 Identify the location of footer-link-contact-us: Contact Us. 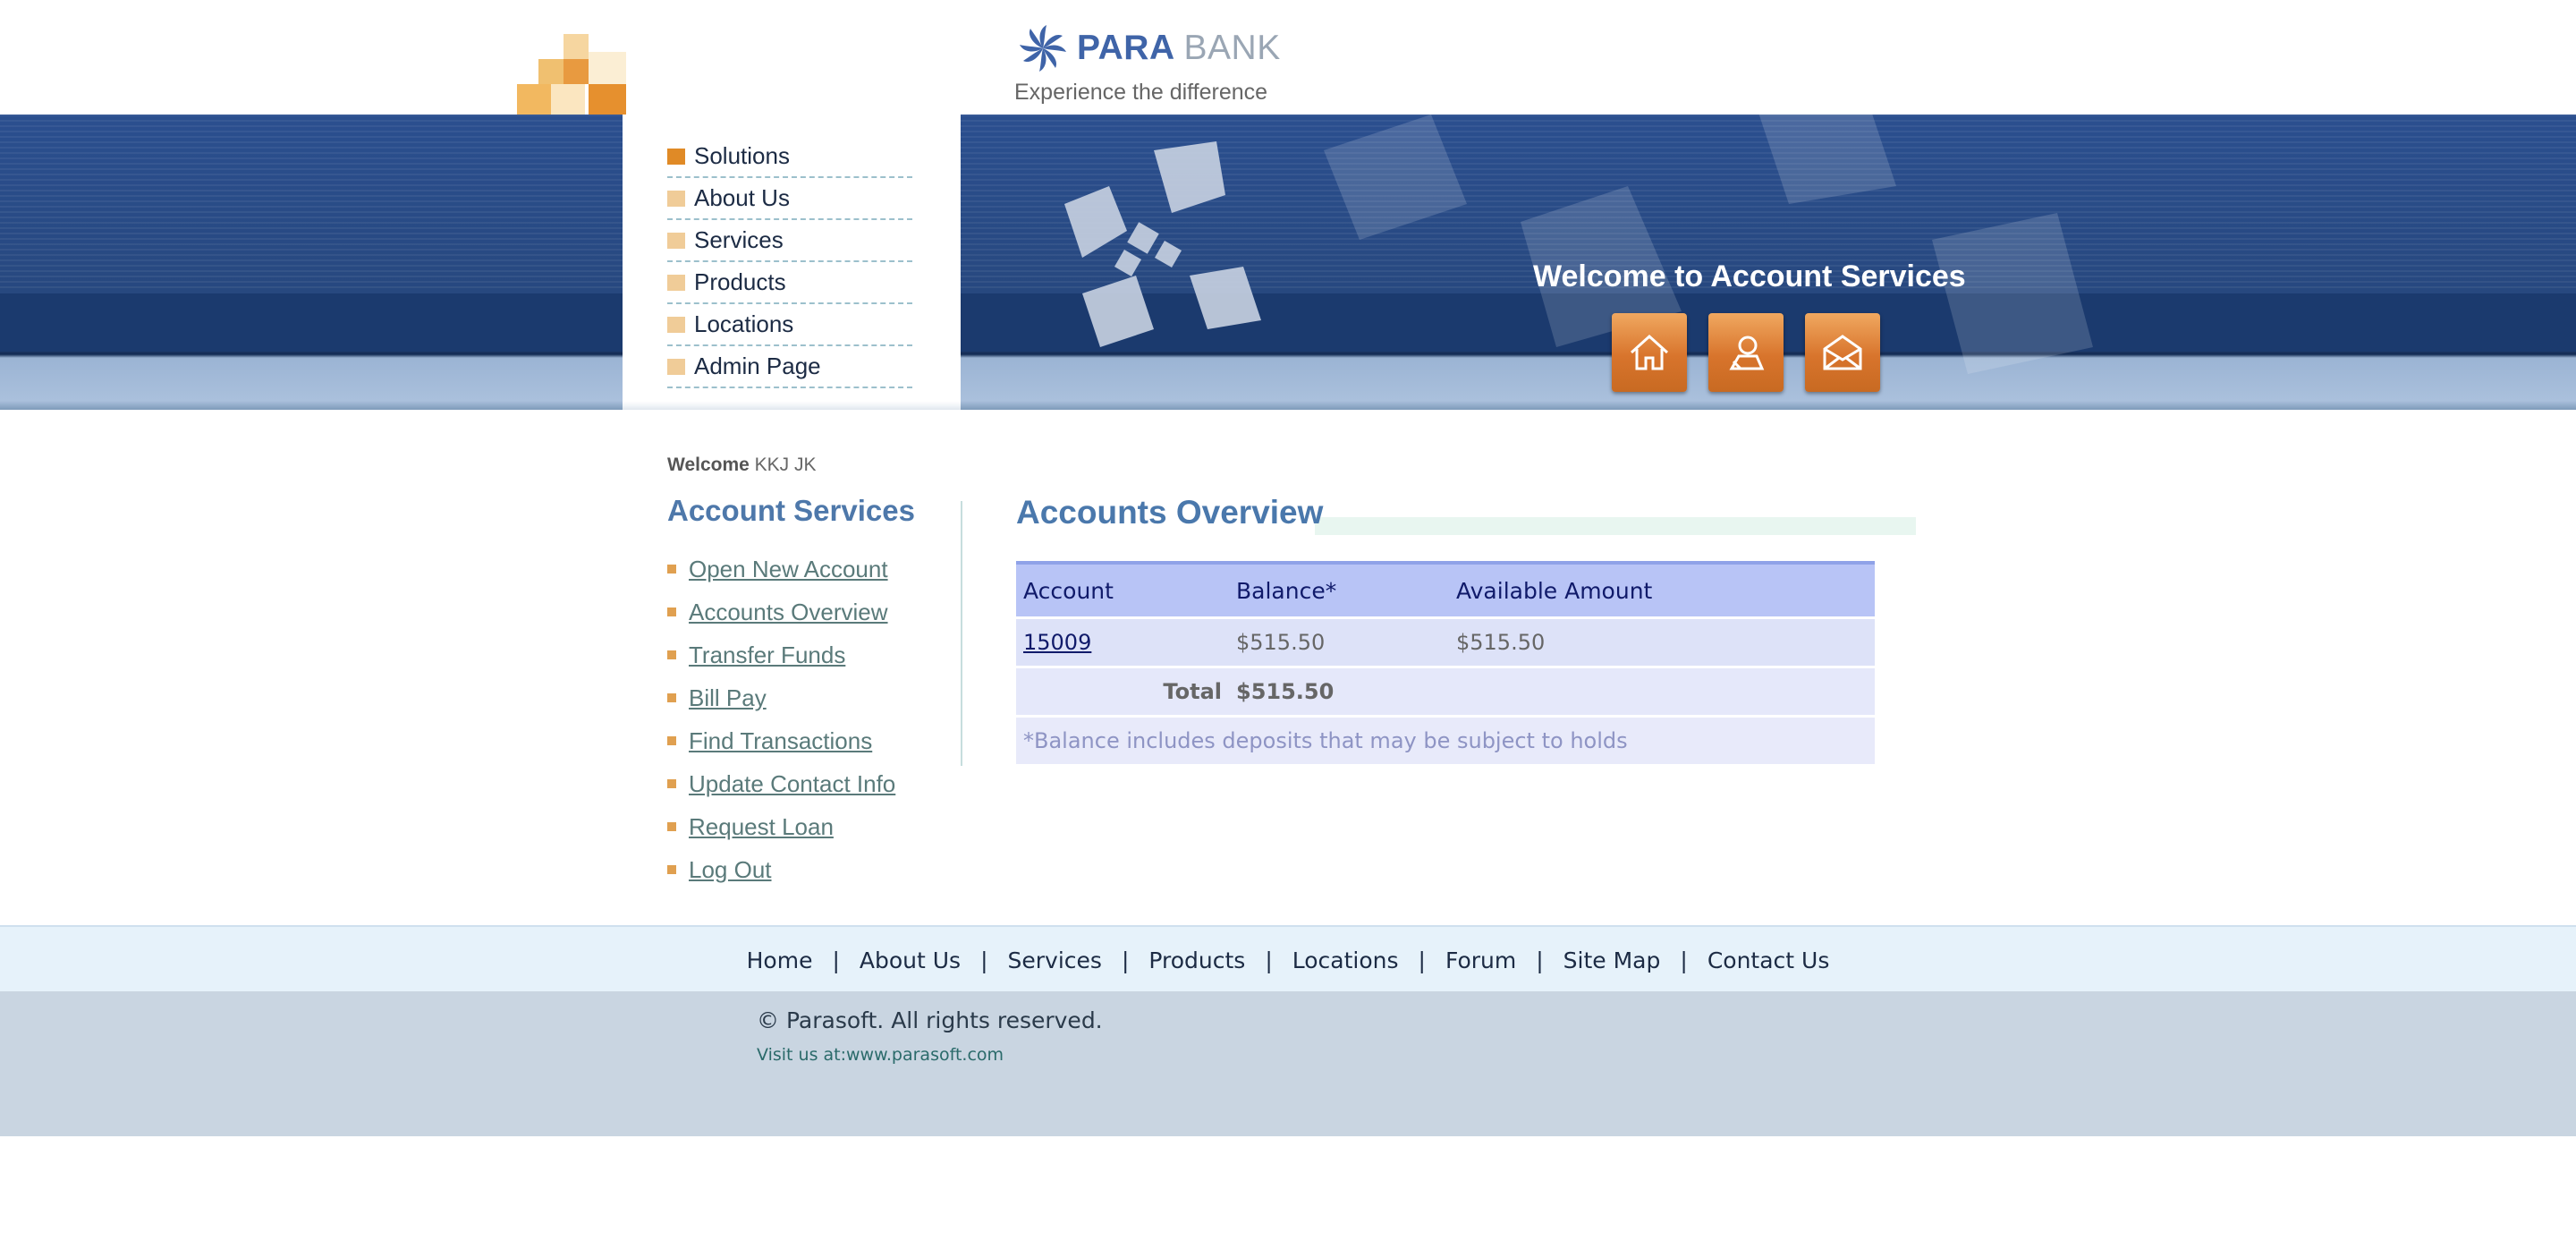
(1768, 960).